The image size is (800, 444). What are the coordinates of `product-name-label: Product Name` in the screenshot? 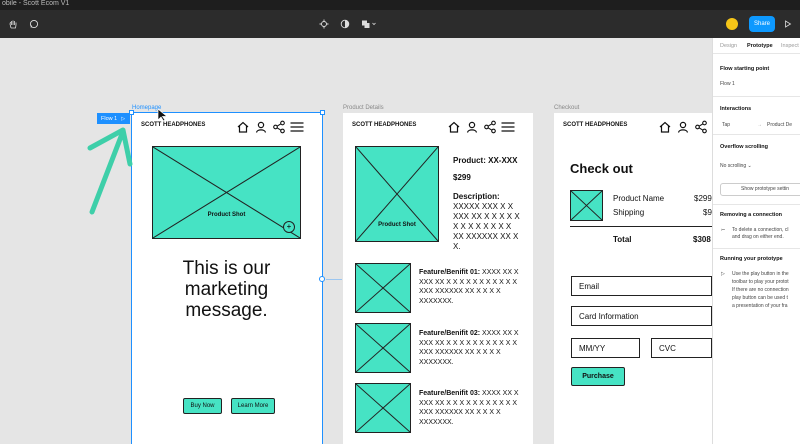 It's located at (639, 198).